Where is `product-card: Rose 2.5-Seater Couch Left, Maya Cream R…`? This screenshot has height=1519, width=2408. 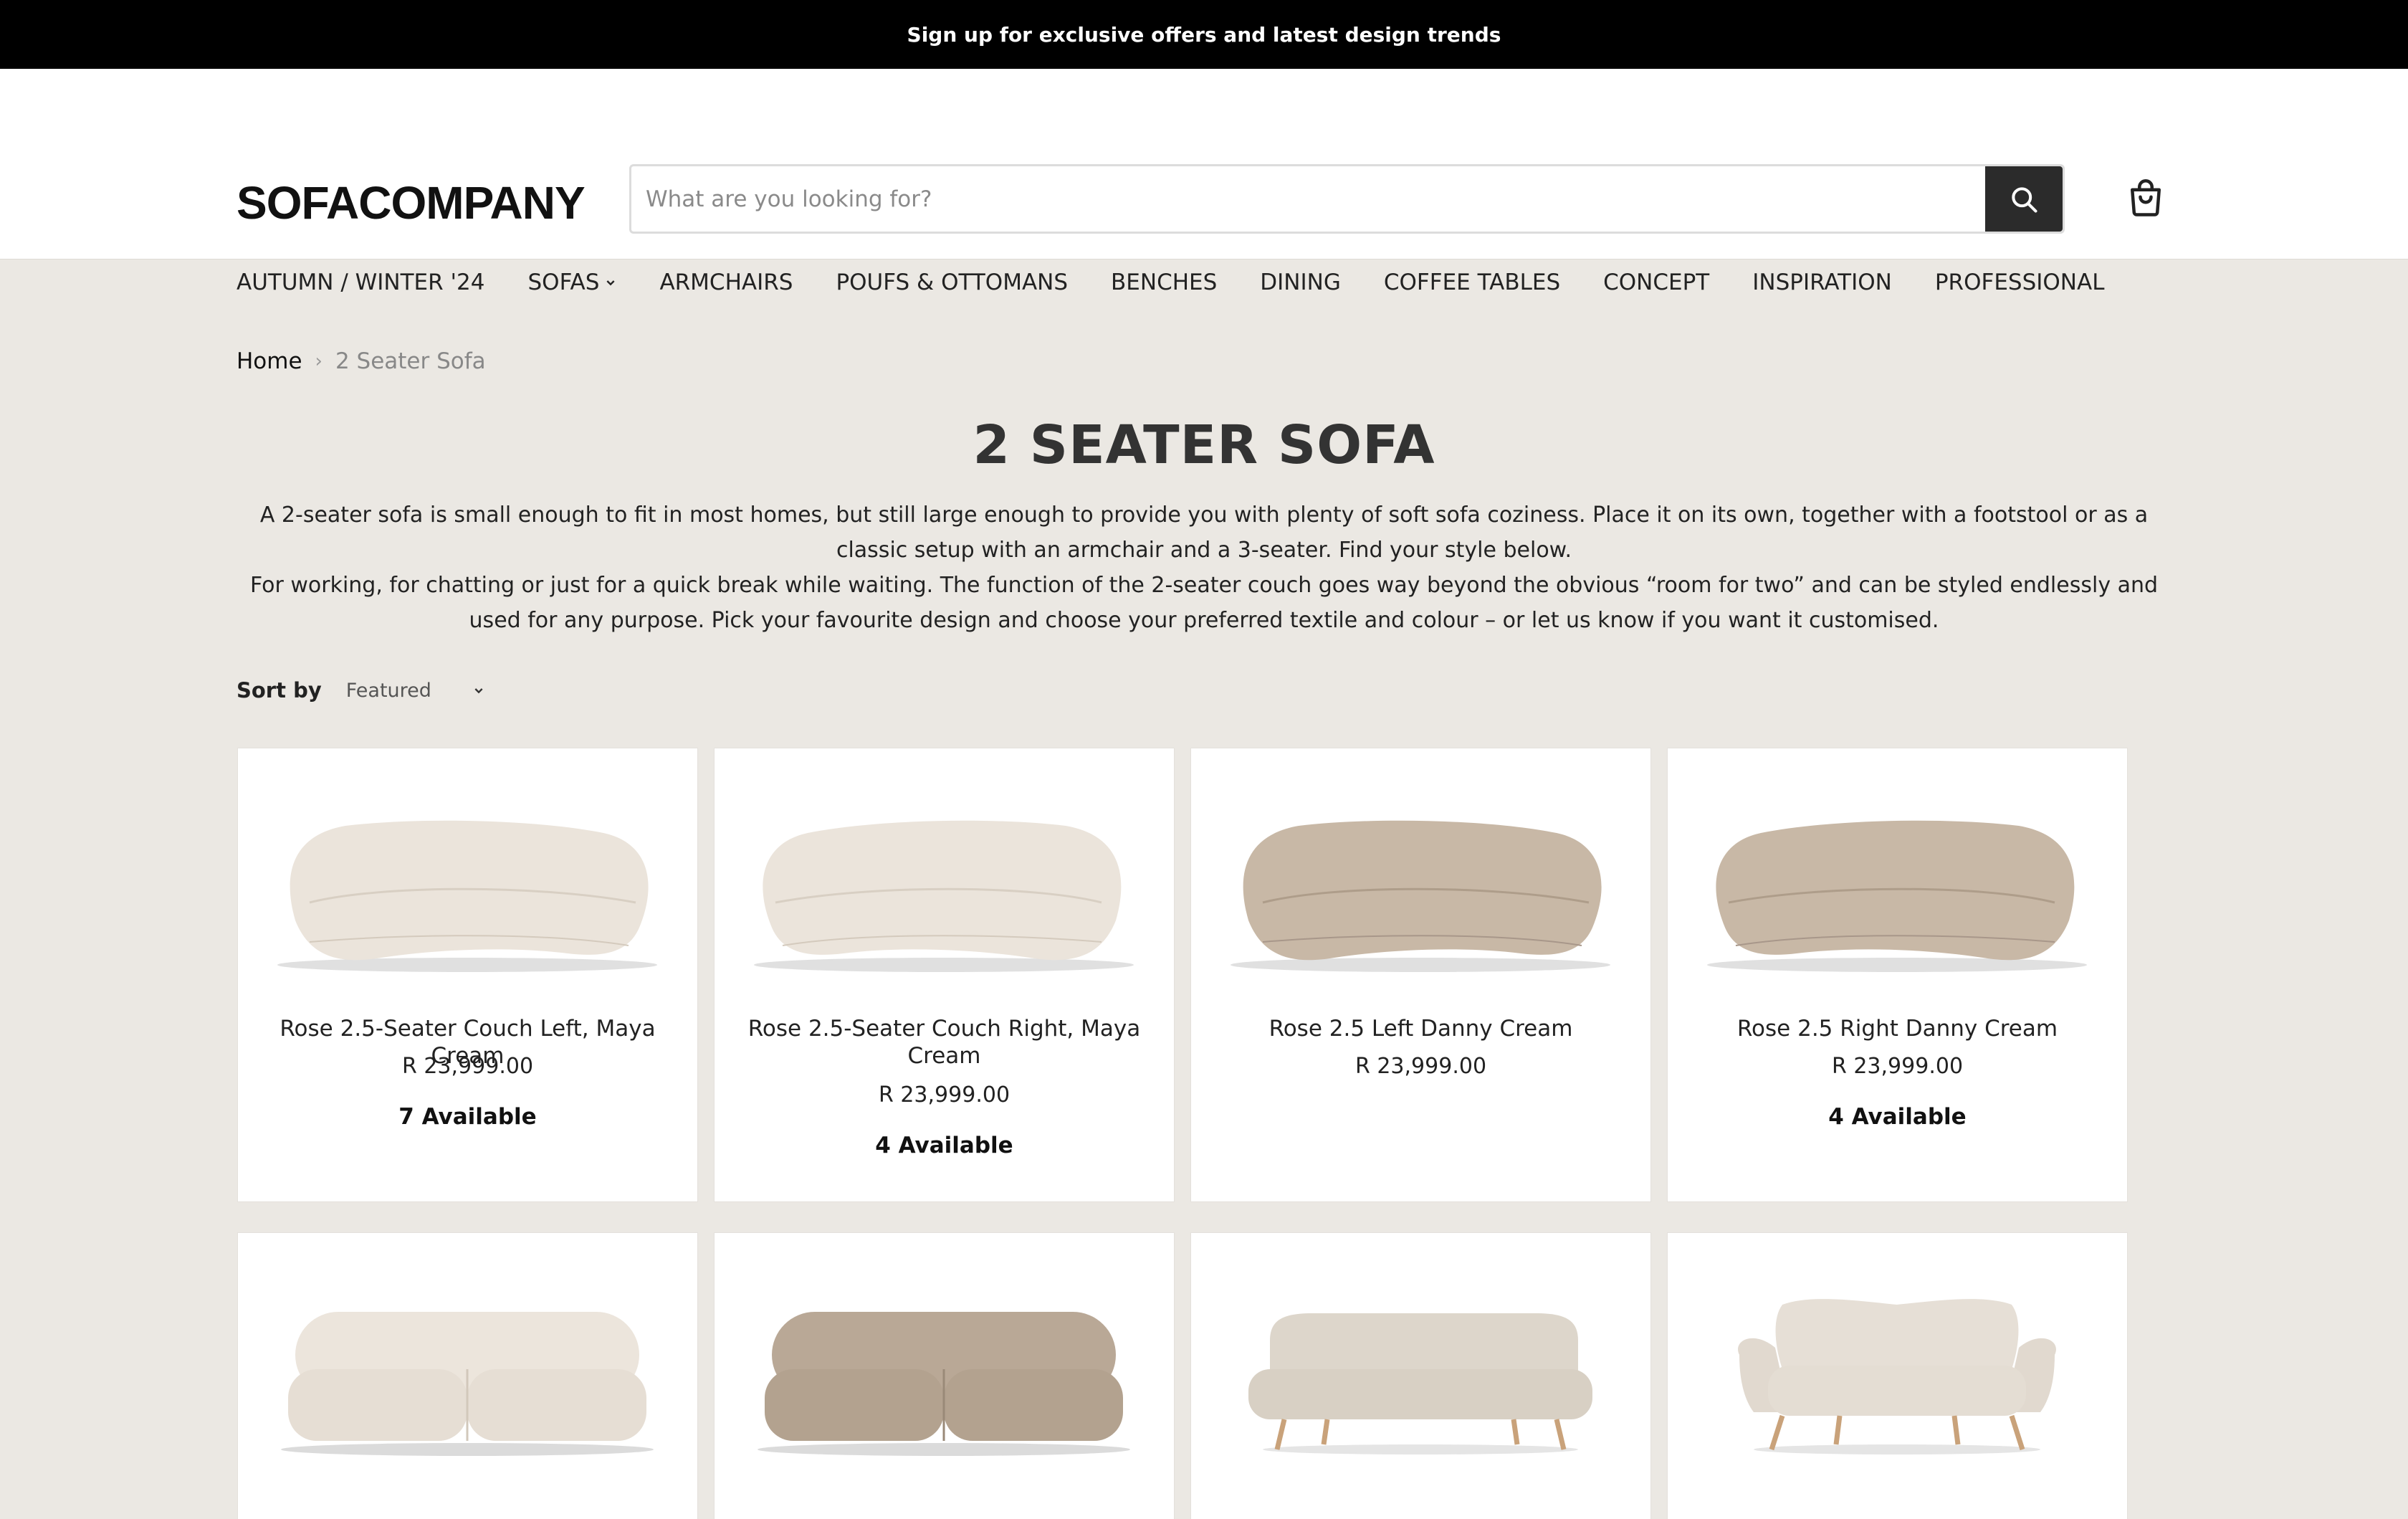 product-card: Rose 2.5-Seater Couch Left, Maya Cream R… is located at coordinates (468, 975).